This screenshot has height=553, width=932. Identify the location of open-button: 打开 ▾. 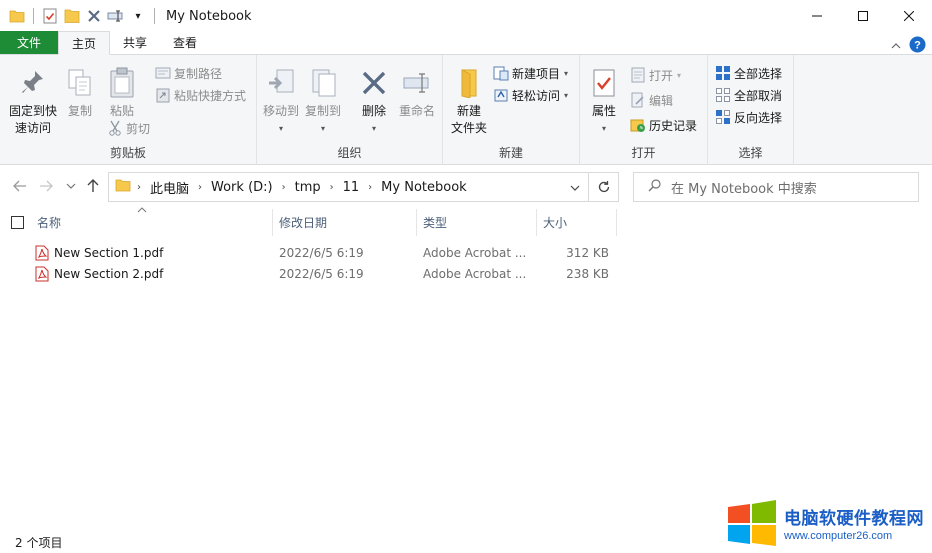
(655, 75).